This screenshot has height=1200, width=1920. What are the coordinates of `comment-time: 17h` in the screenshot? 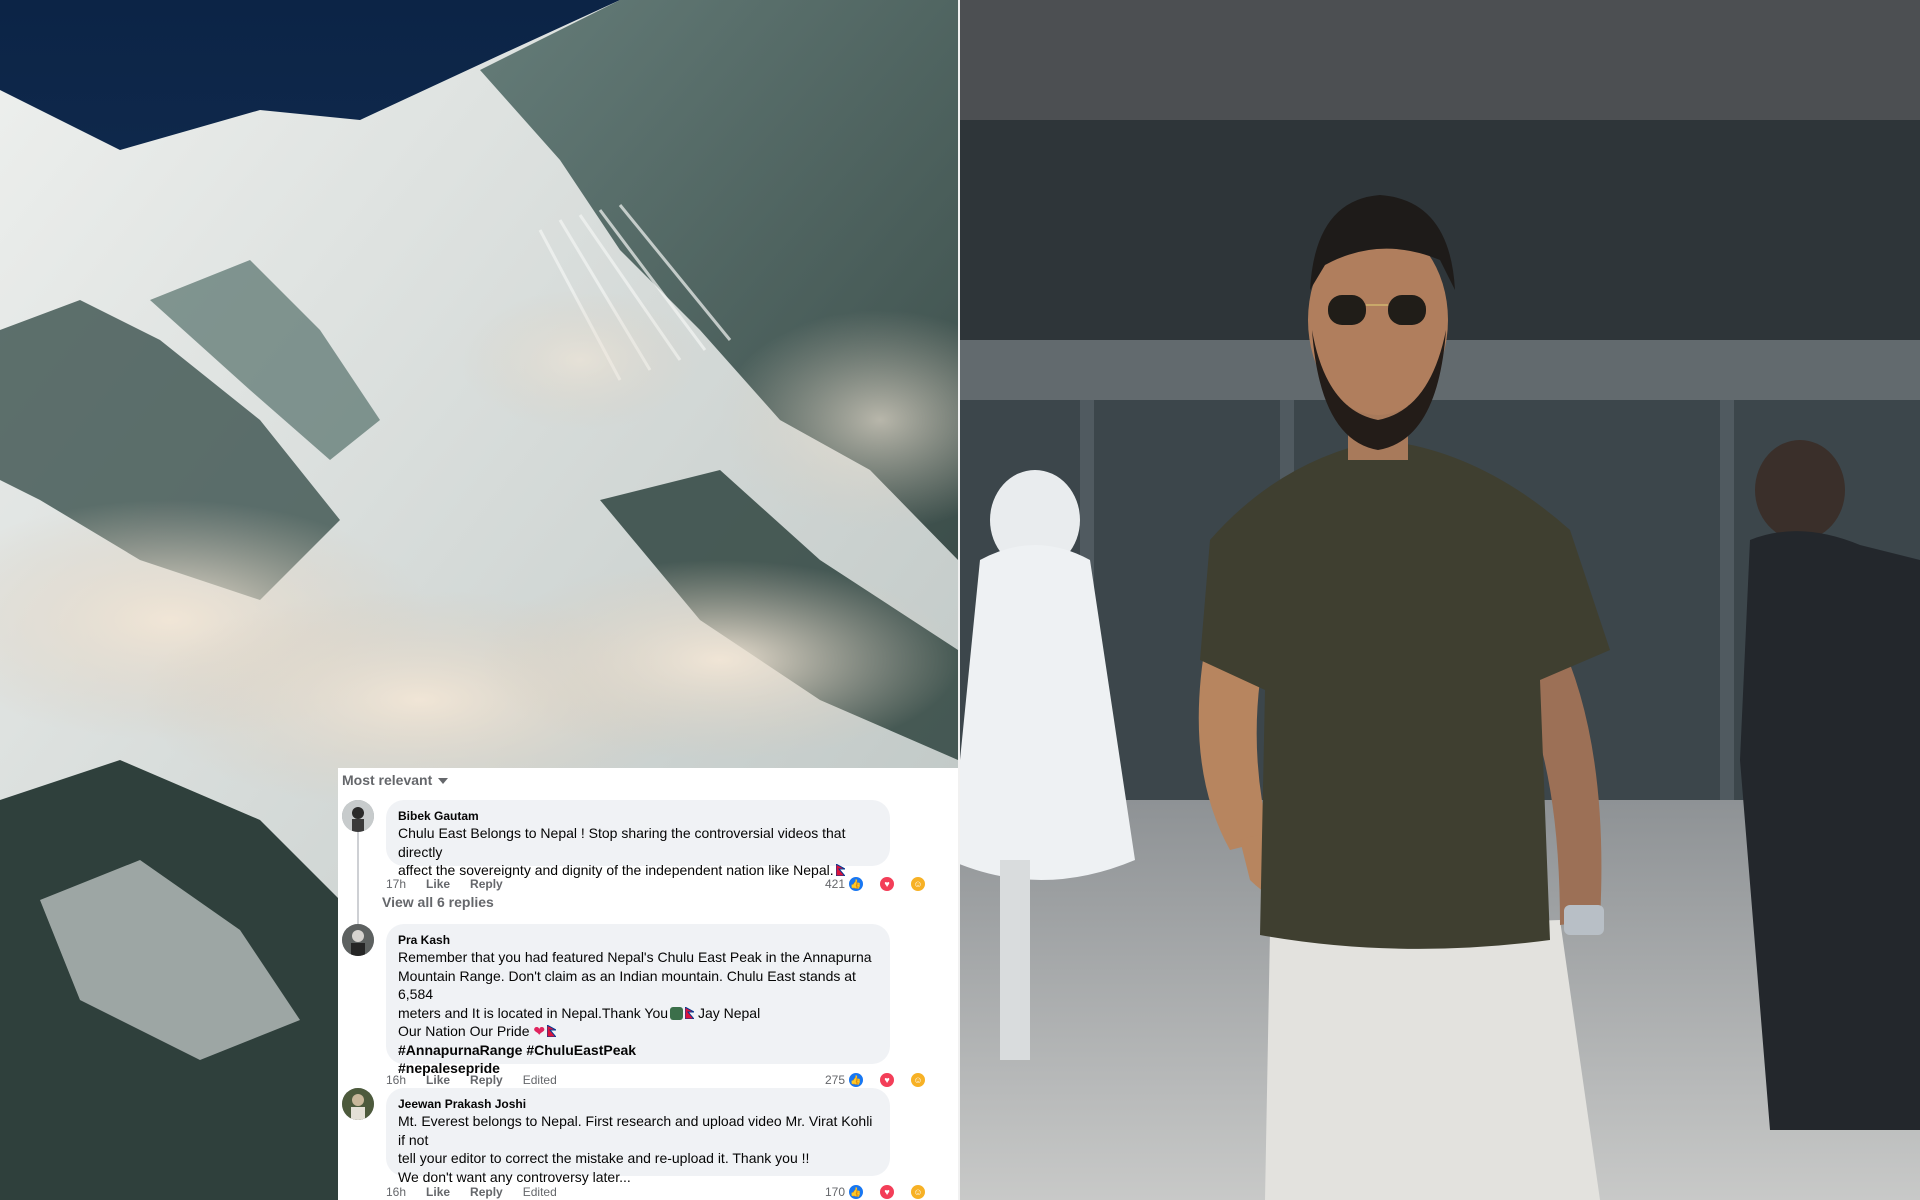 It's located at (396, 884).